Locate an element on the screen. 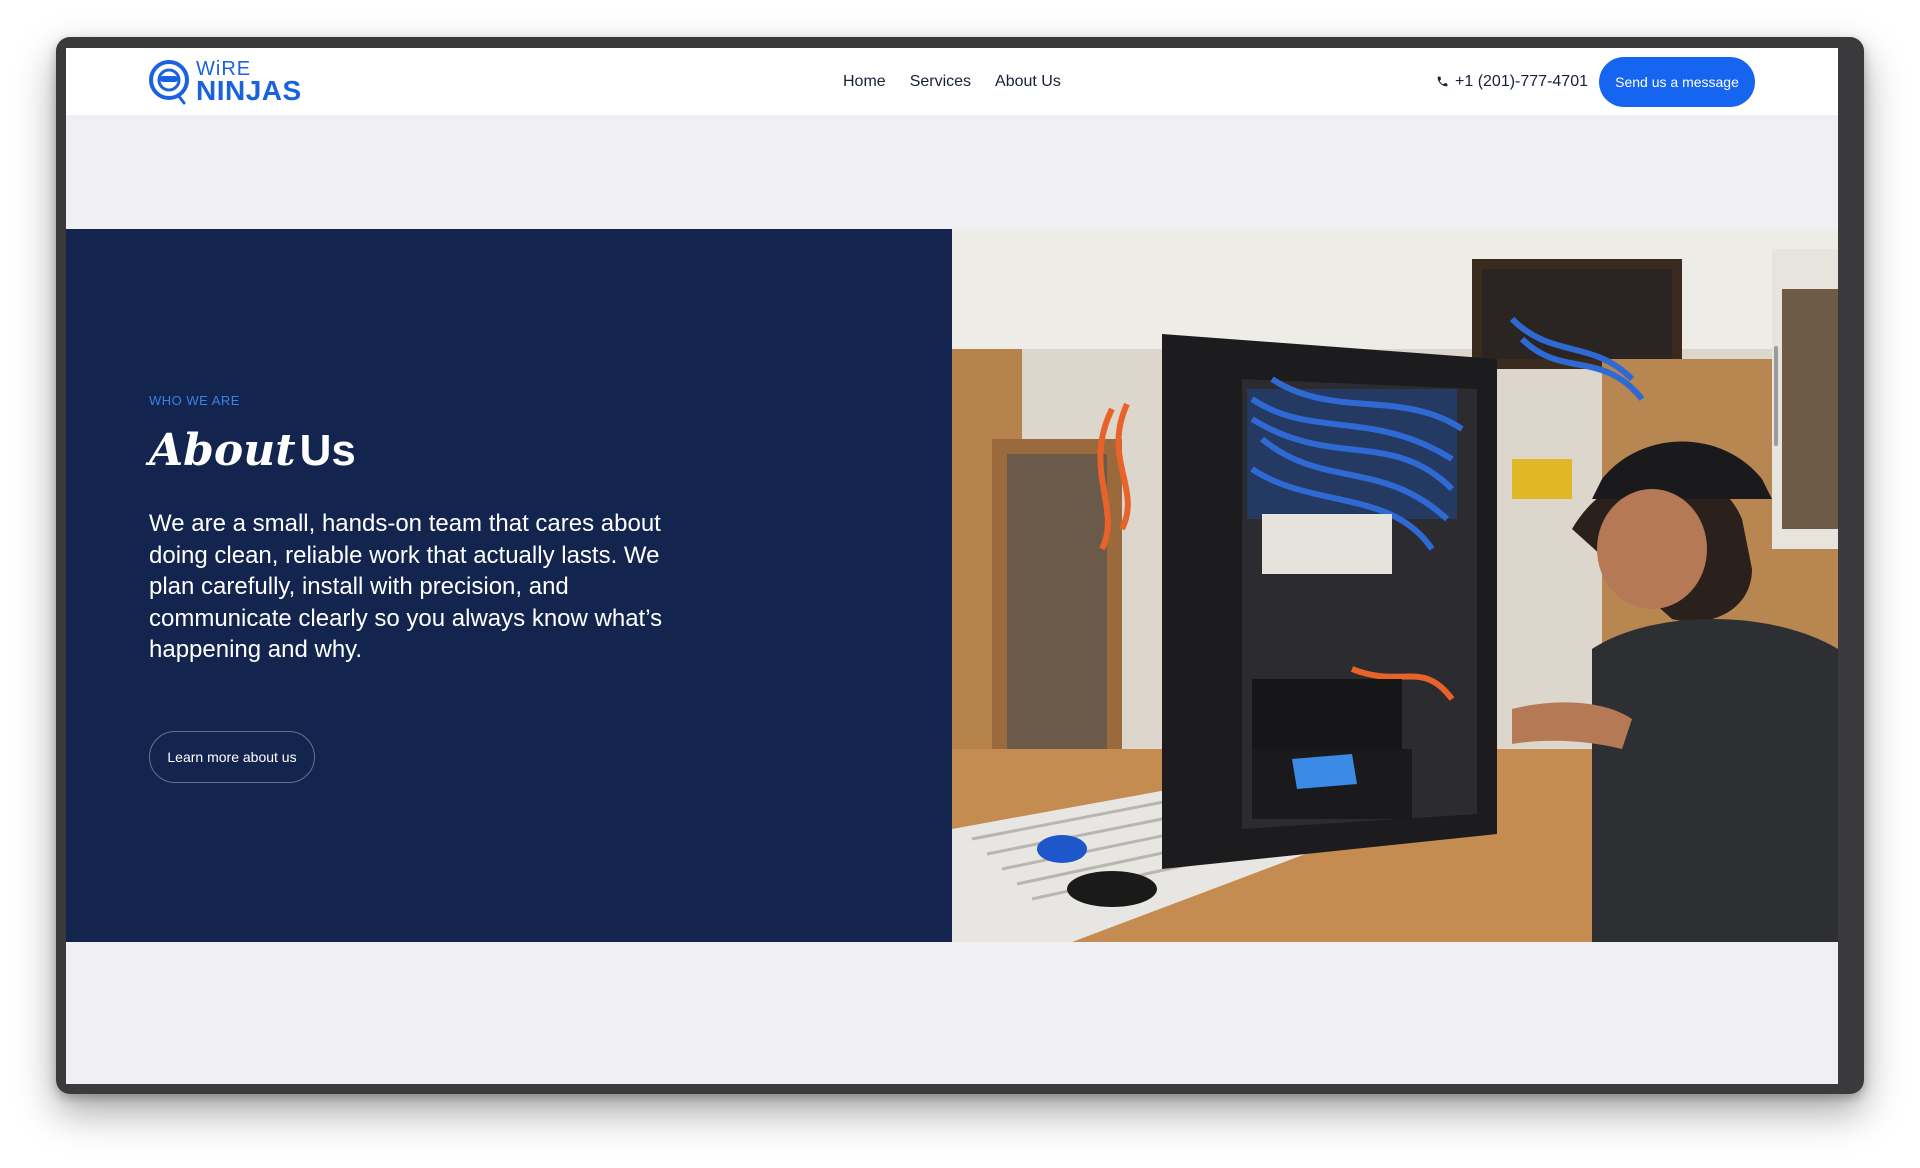 The width and height of the screenshot is (1920, 1168). phone-link: +1 (201)-777-4701 is located at coordinates (1512, 81).